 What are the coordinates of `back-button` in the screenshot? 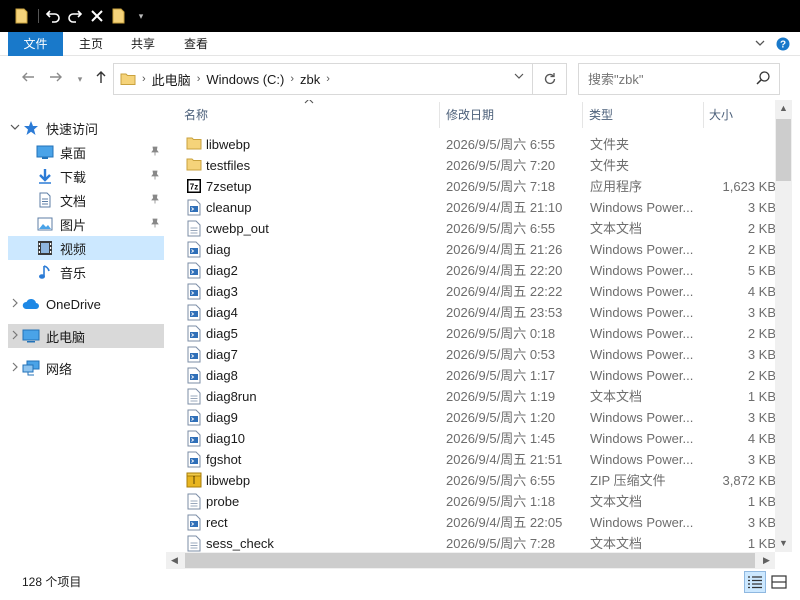 It's located at (28, 79).